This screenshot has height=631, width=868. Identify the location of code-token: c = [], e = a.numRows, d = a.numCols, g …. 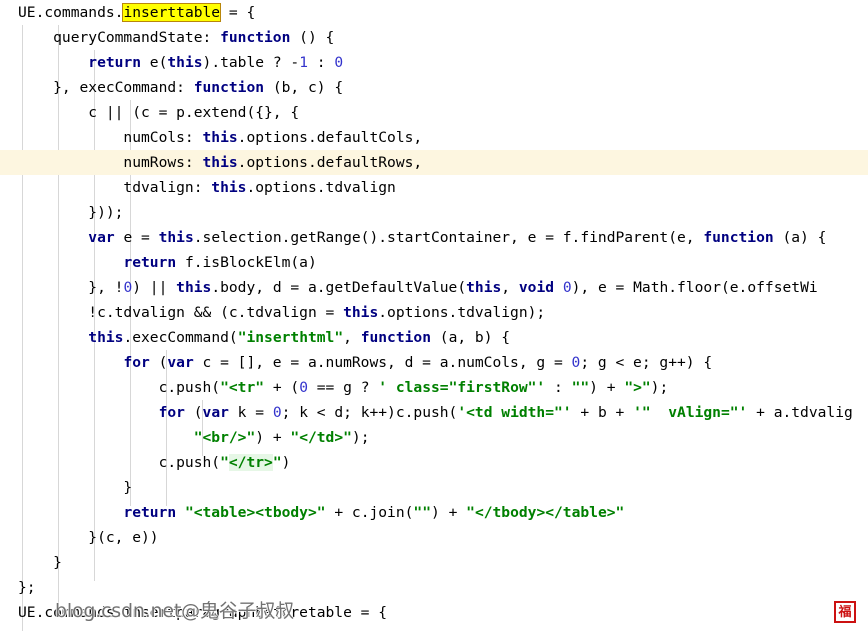
(382, 362).